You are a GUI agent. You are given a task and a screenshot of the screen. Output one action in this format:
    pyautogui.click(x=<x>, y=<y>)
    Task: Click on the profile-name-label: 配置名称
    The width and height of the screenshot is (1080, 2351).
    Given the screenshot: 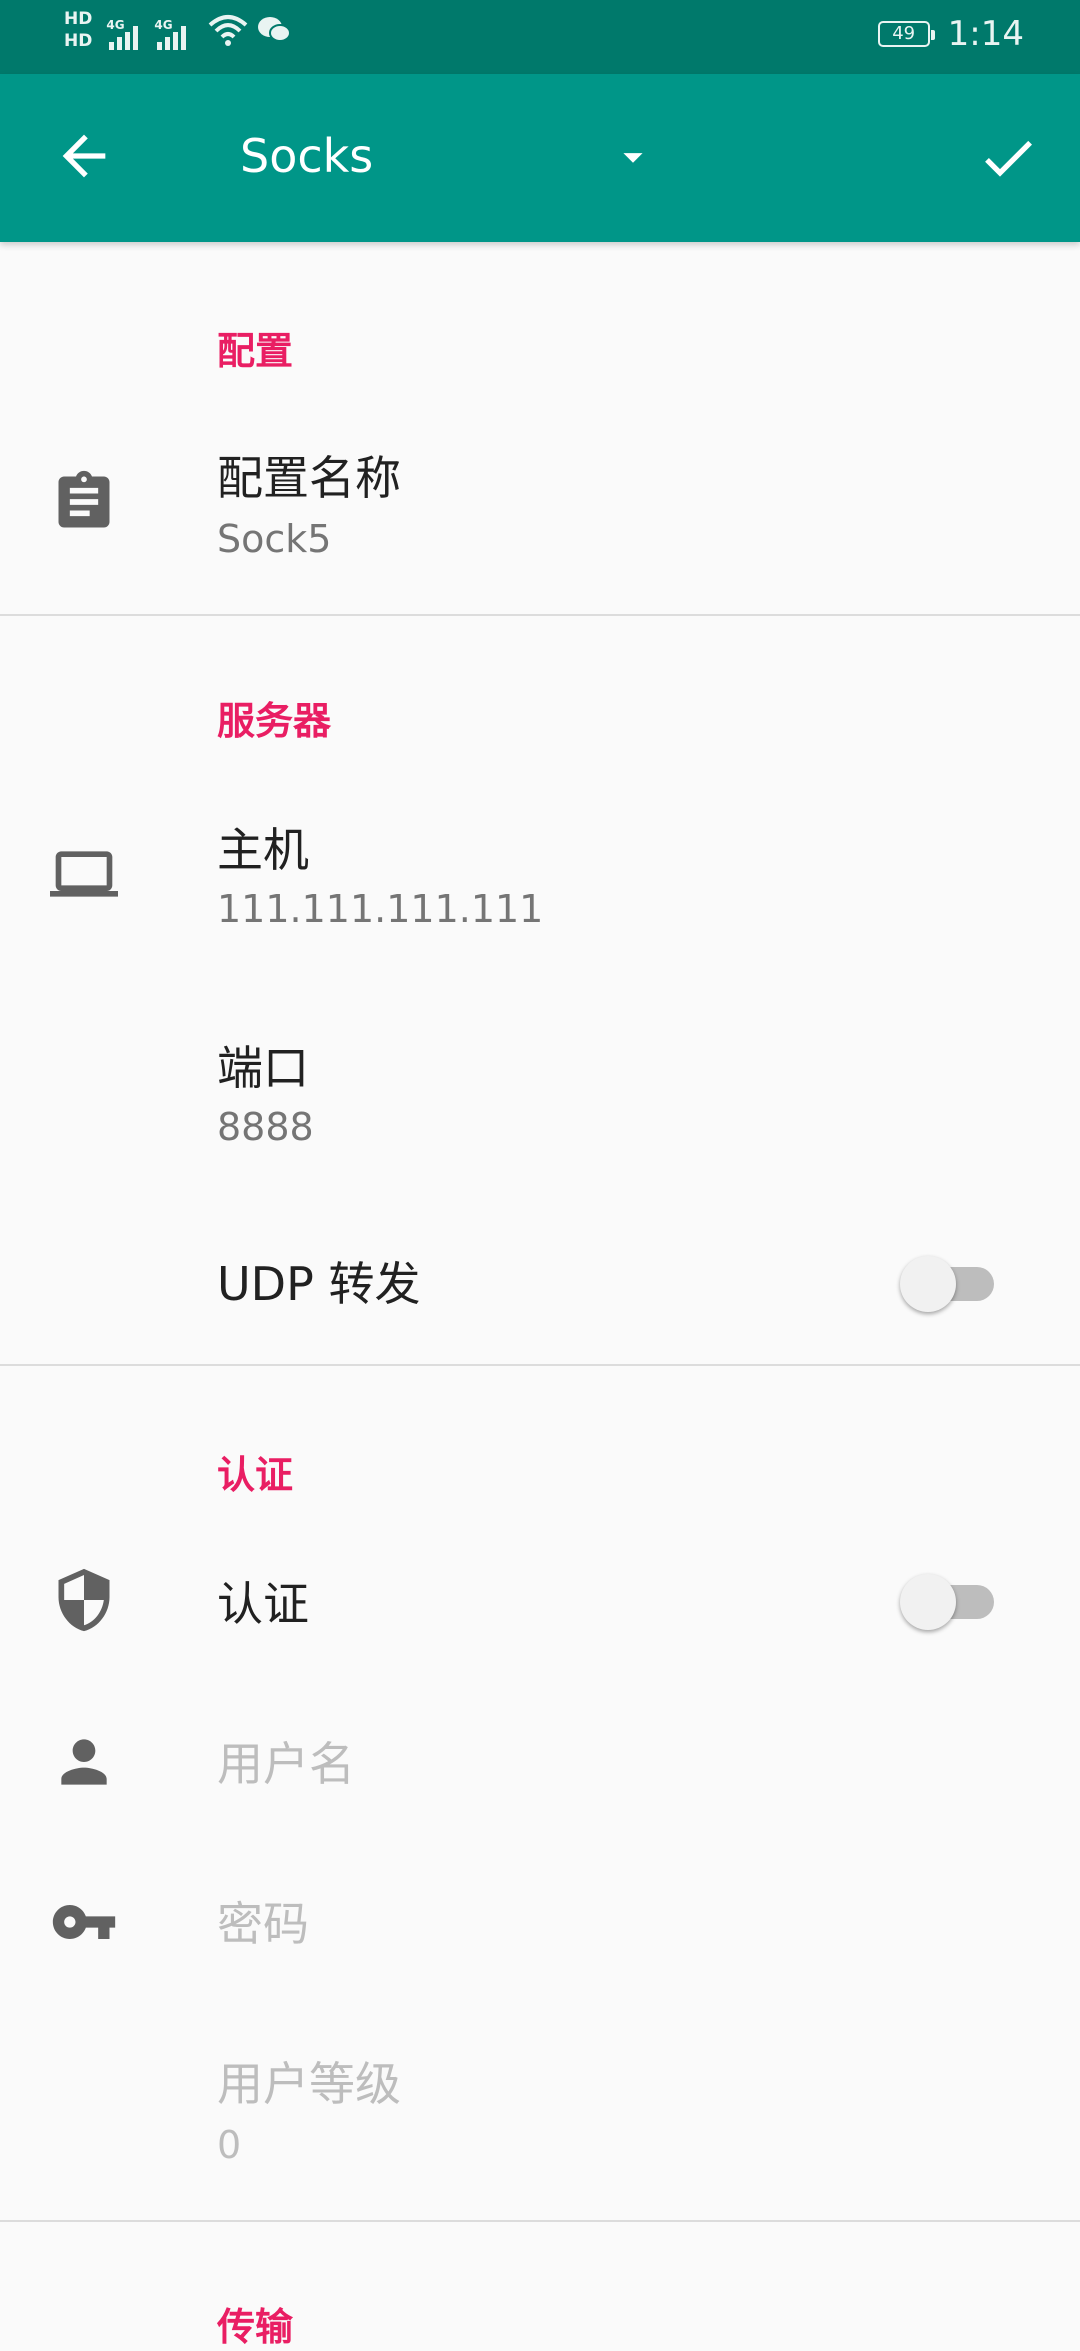 What is the action you would take?
    pyautogui.click(x=309, y=478)
    